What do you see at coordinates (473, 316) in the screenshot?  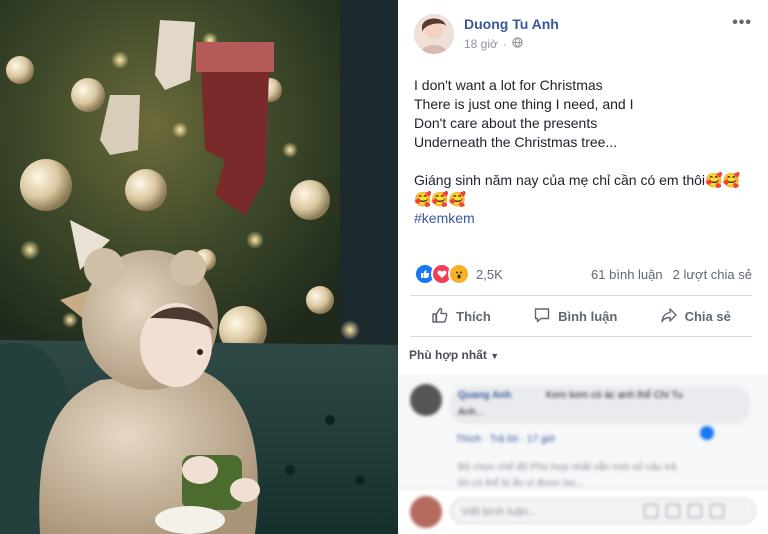 I see `like-label: Thích` at bounding box center [473, 316].